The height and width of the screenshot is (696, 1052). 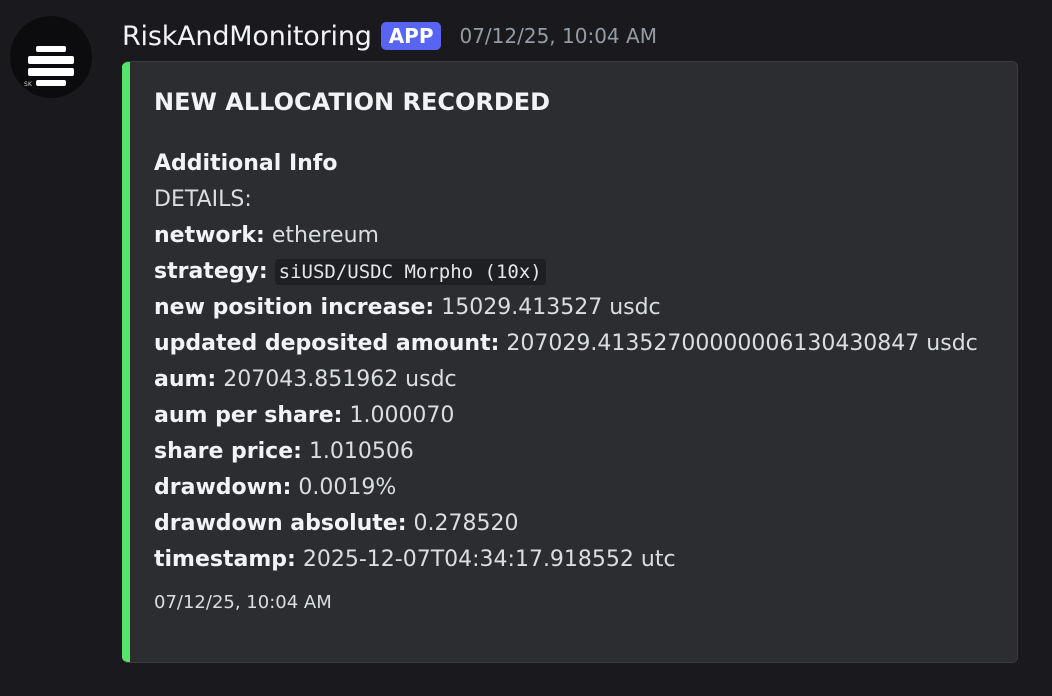 I want to click on detail-drawdown: drawdown: 0.0019%, so click(x=575, y=488).